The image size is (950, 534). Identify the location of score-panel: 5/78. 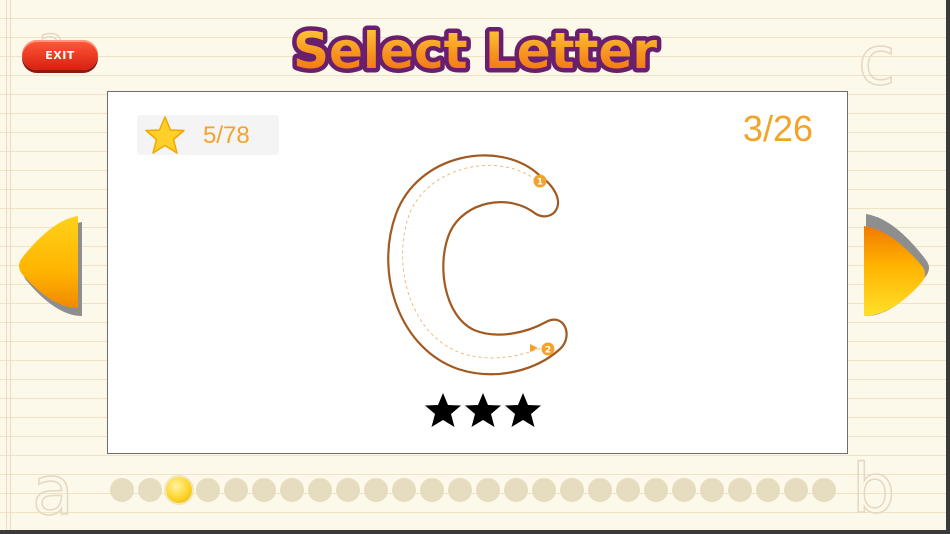
(208, 135).